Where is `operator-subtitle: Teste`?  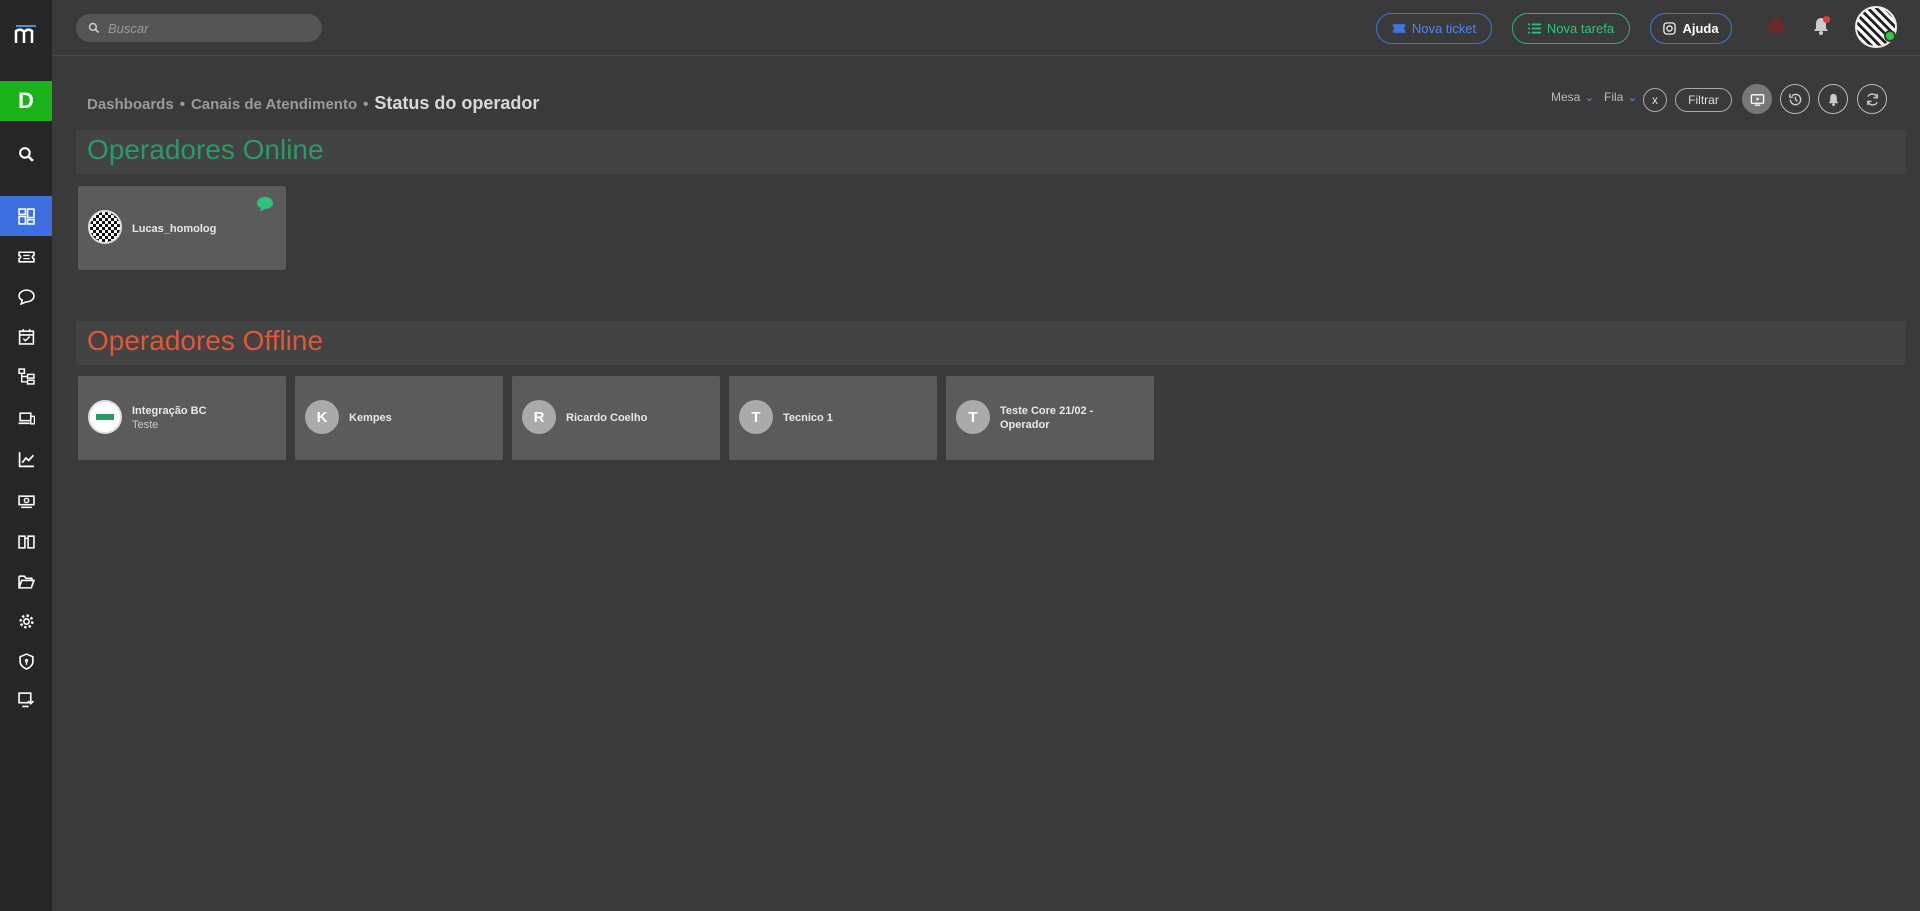
operator-subtitle: Teste is located at coordinates (145, 425).